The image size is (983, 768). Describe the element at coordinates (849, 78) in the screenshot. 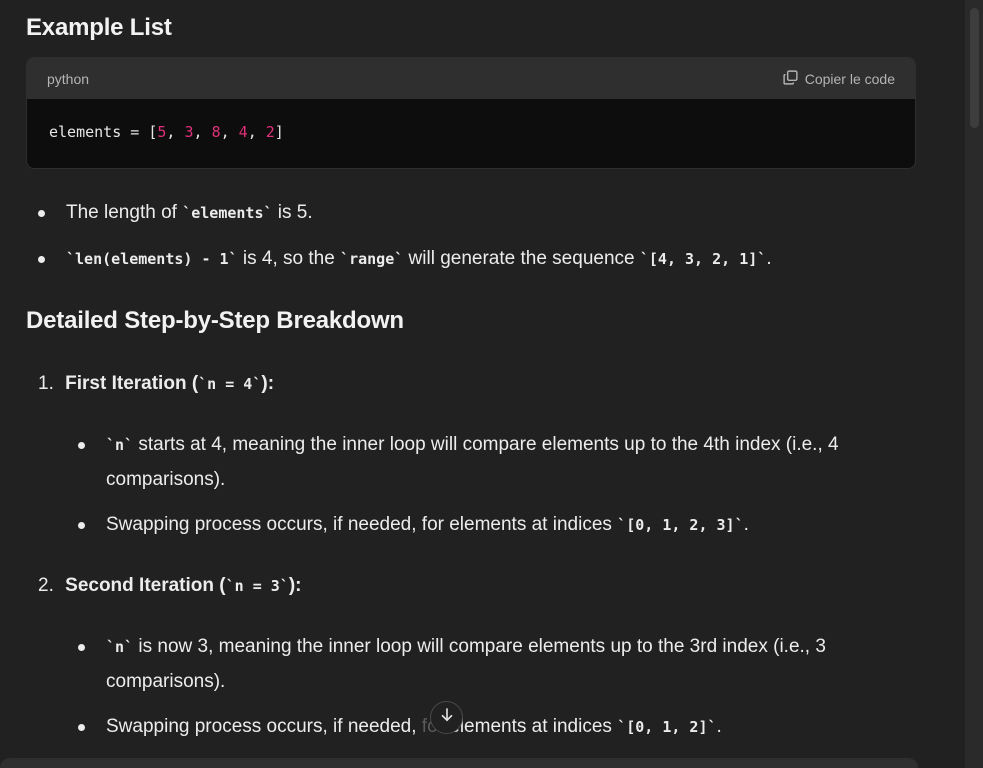

I see `copy-code-label: Copier le code` at that location.